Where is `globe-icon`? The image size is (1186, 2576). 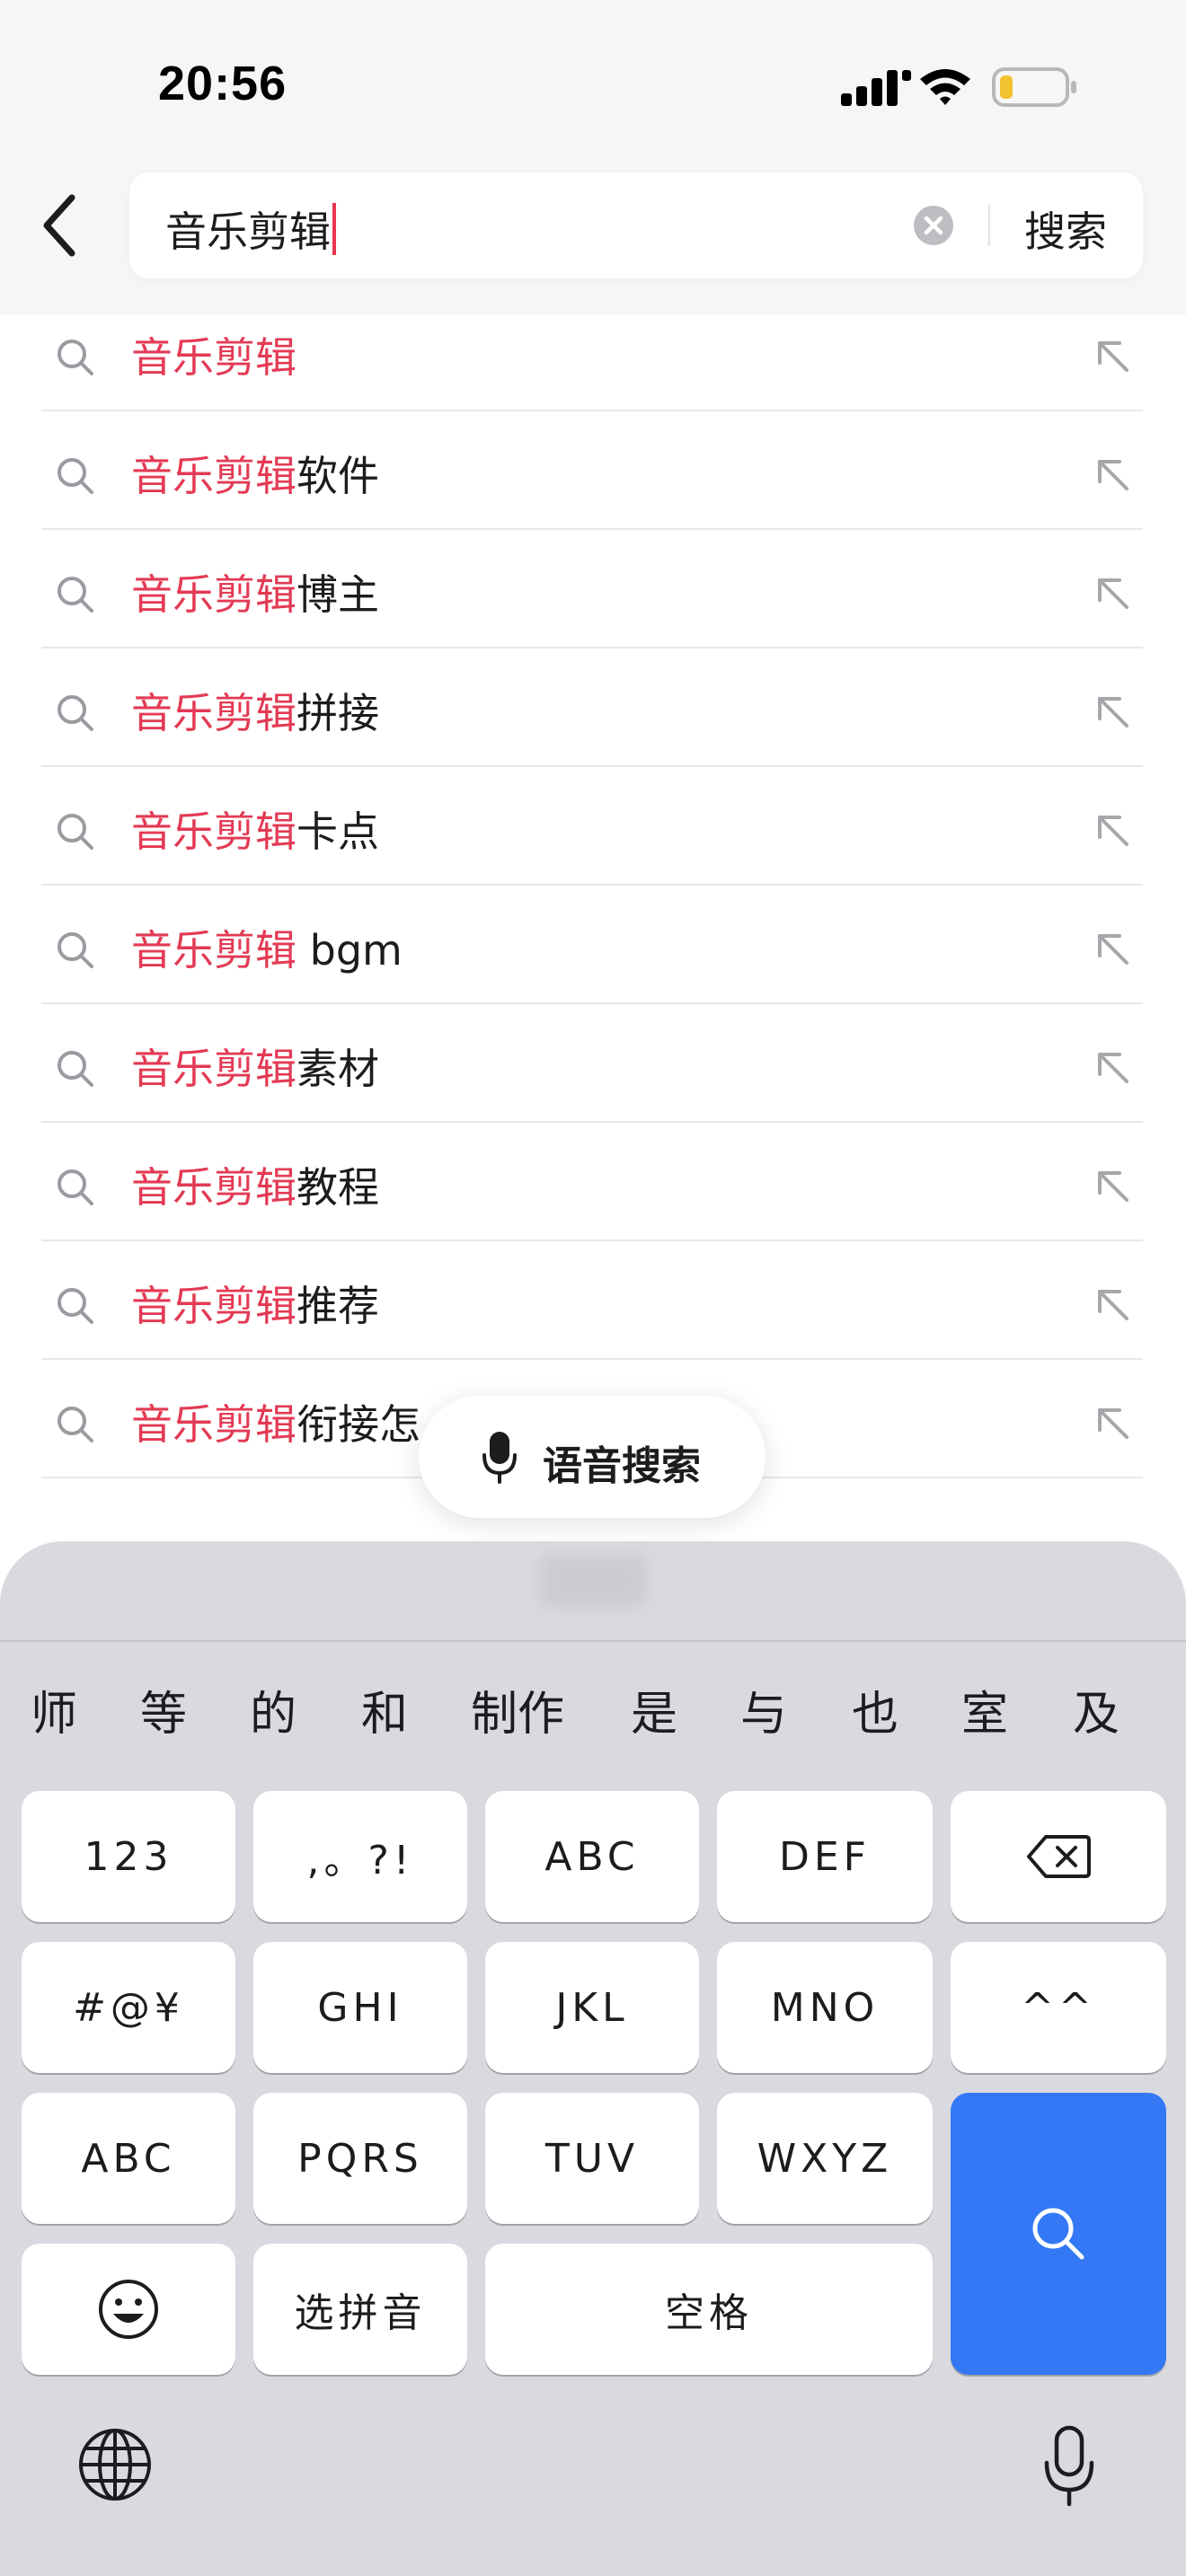
globe-icon is located at coordinates (115, 2464).